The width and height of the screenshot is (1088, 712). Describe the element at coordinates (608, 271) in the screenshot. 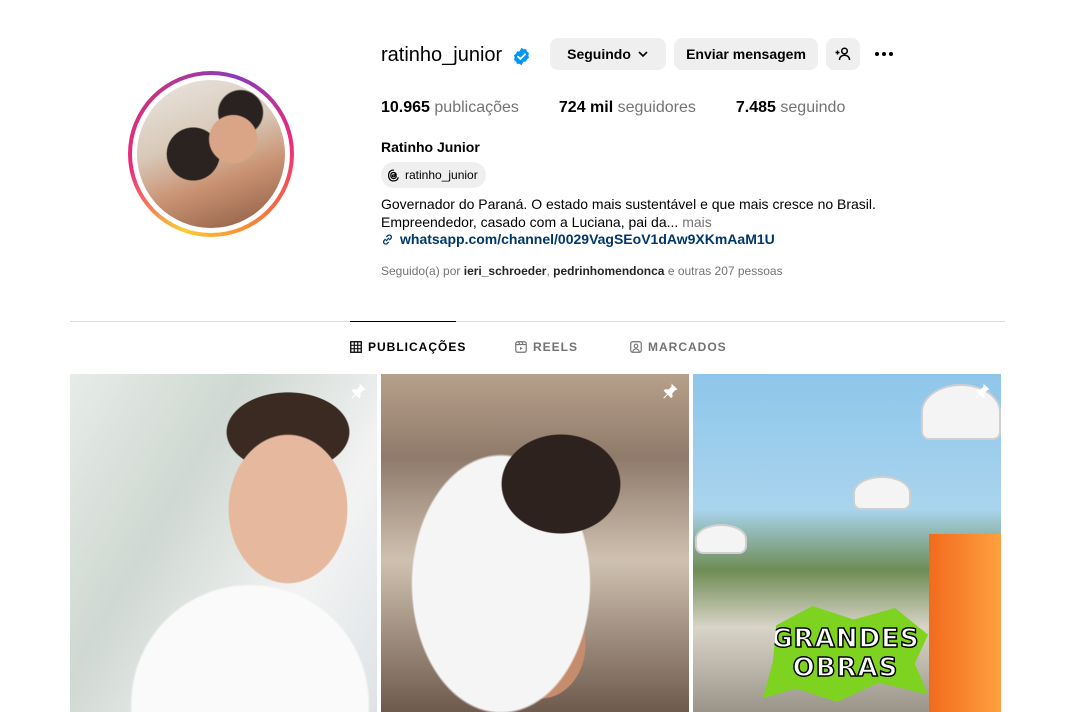

I see `follower-user-2: pedrinhomendonca` at that location.